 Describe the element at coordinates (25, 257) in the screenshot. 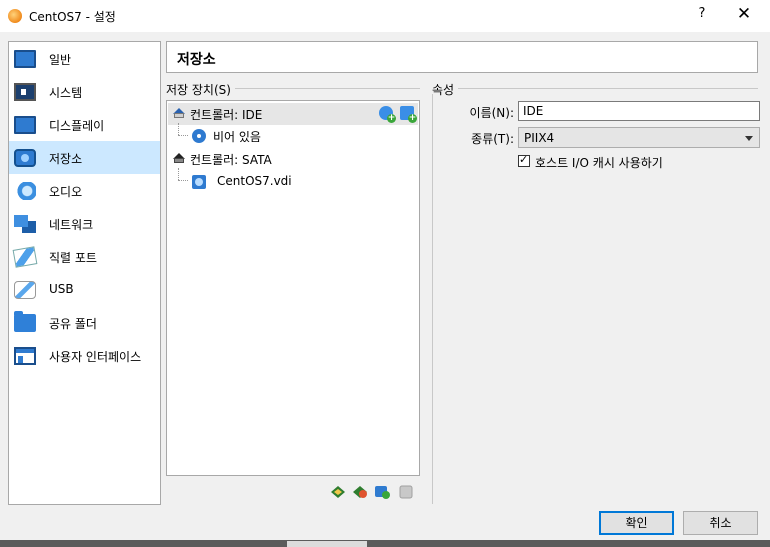

I see `serial-port-icon` at that location.